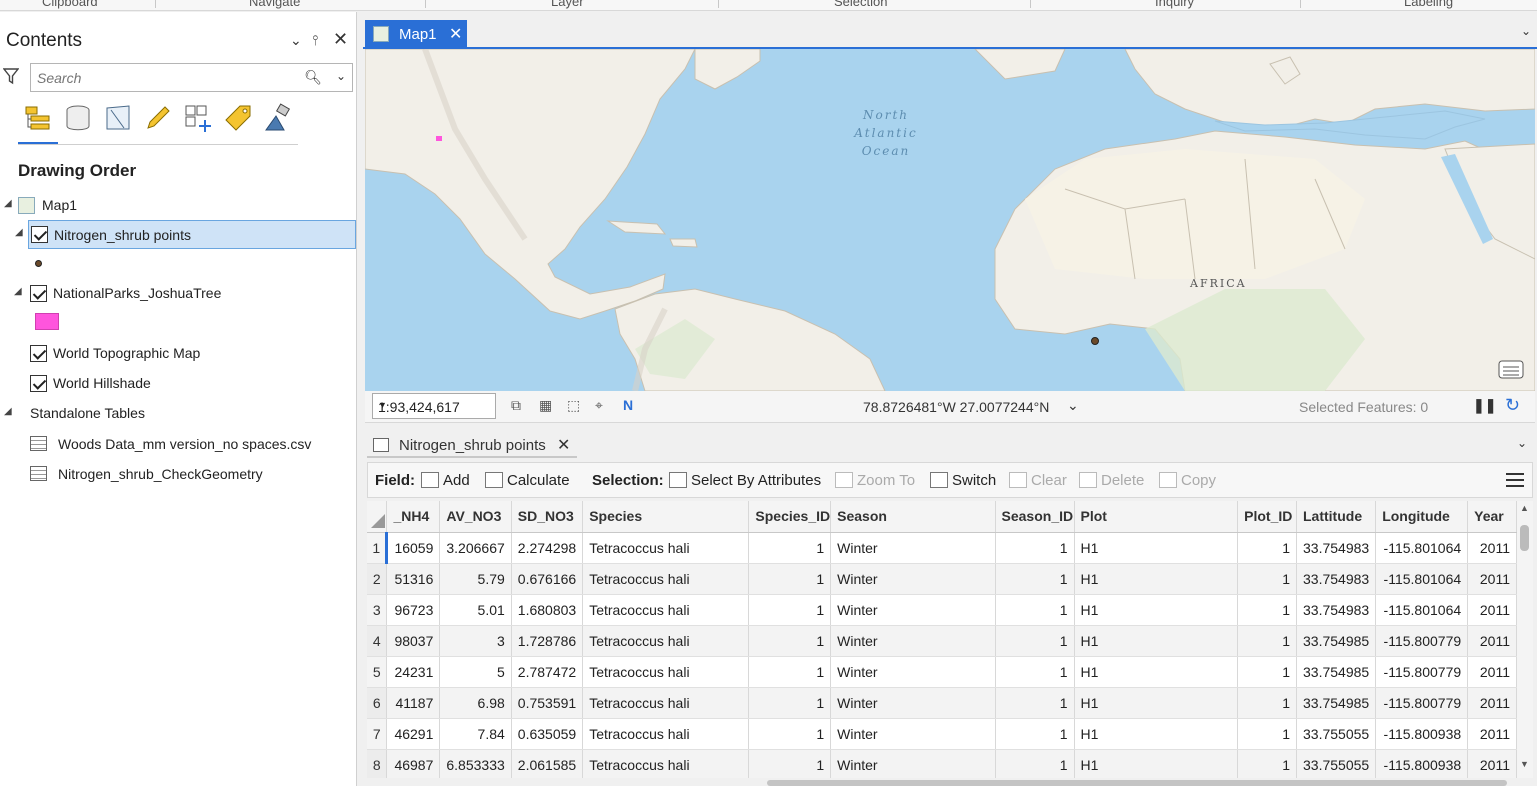  Describe the element at coordinates (472, 445) in the screenshot. I see `tab-attribute-table: Nitrogen_shrub points ✕` at that location.